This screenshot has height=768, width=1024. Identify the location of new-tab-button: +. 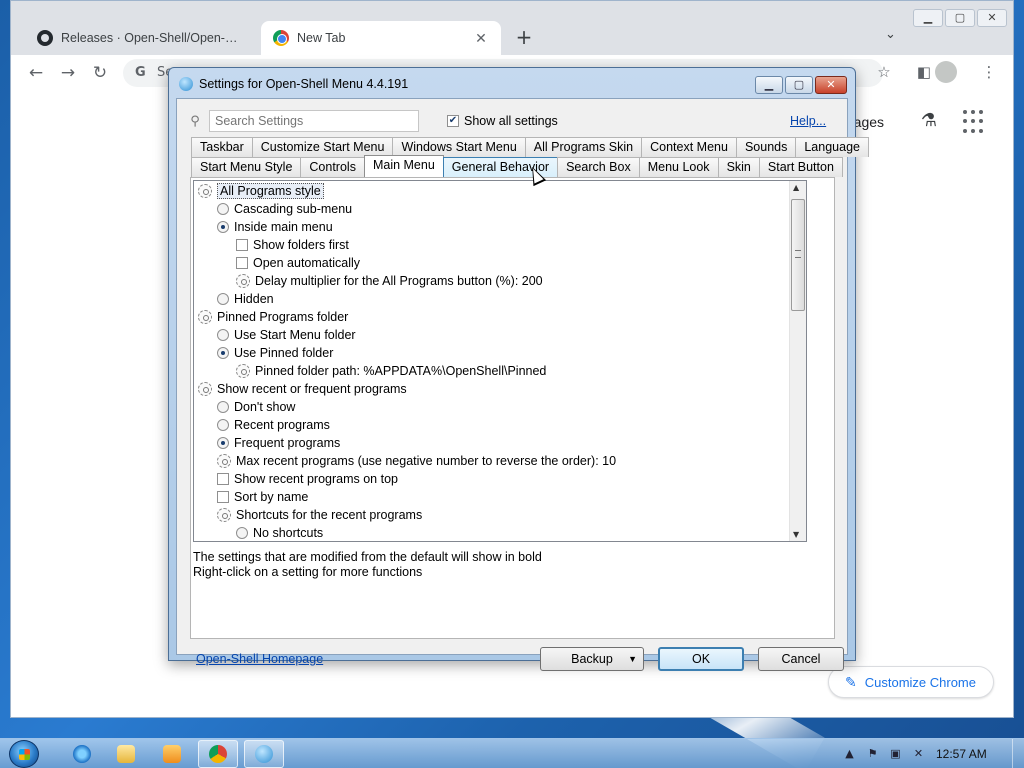
(524, 38).